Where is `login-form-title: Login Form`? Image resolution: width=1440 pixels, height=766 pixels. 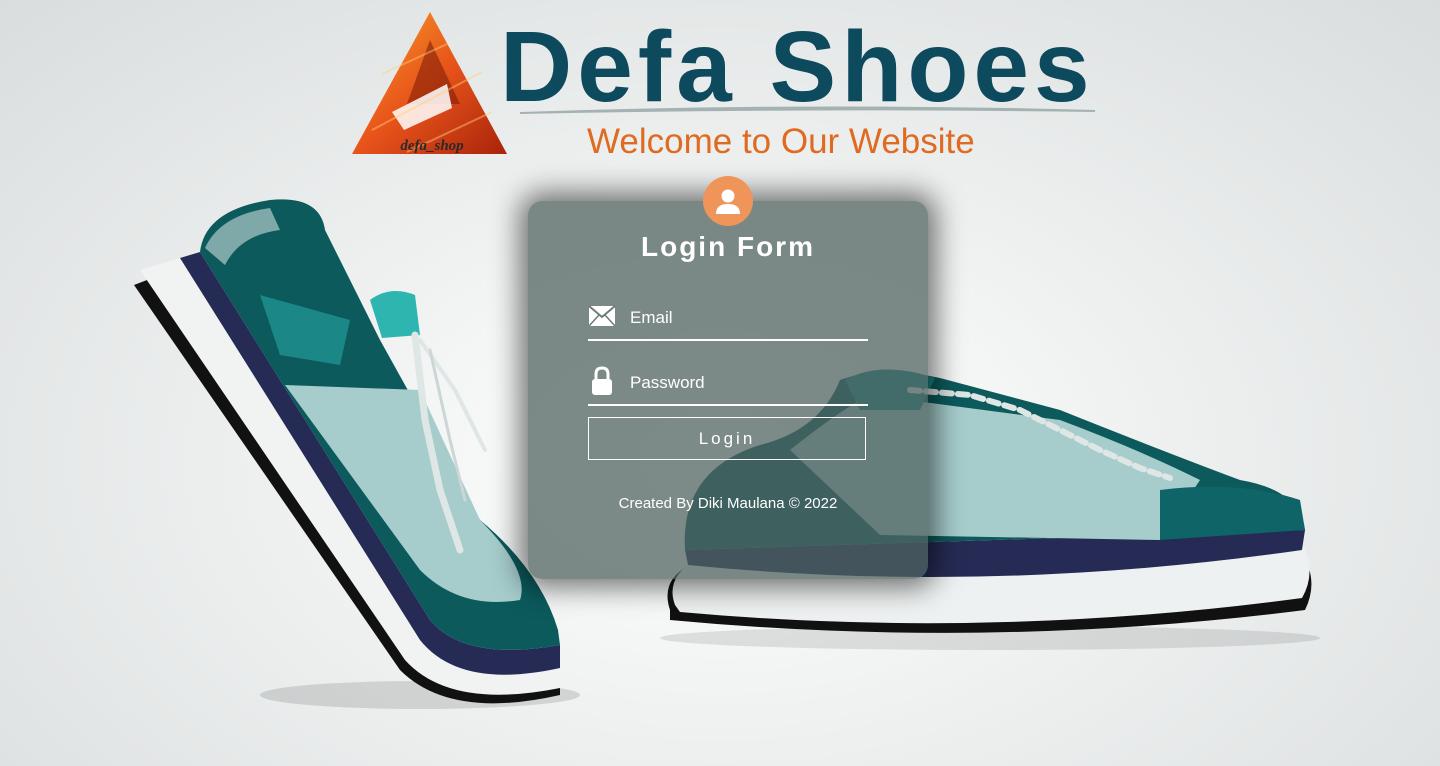
login-form-title: Login Form is located at coordinates (728, 246).